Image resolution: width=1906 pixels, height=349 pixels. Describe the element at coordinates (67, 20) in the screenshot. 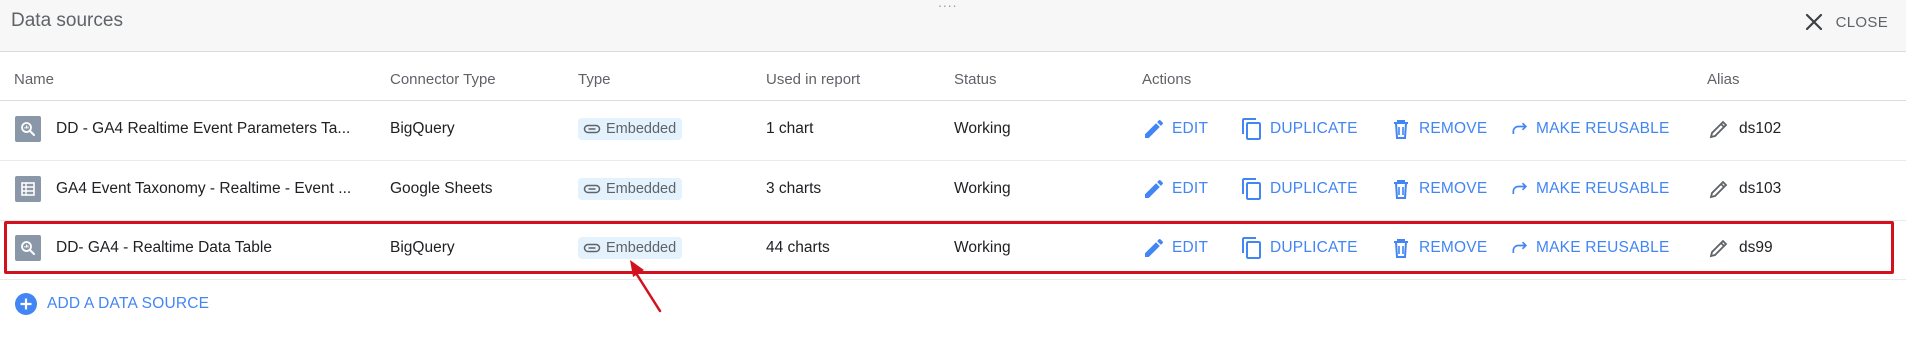

I see `panel-title: Data sources` at that location.